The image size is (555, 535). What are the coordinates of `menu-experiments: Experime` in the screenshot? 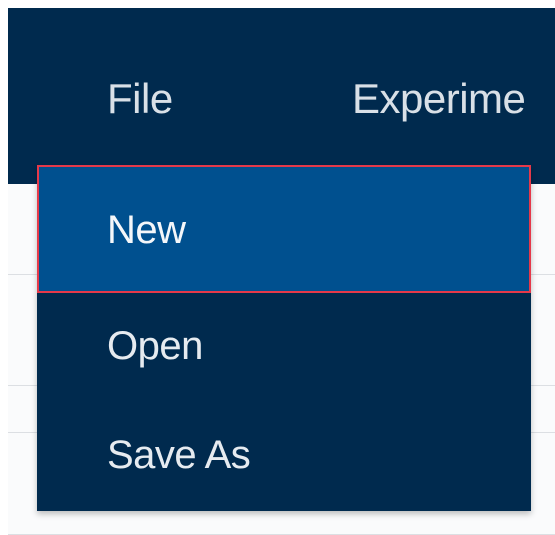 It's located at (439, 99).